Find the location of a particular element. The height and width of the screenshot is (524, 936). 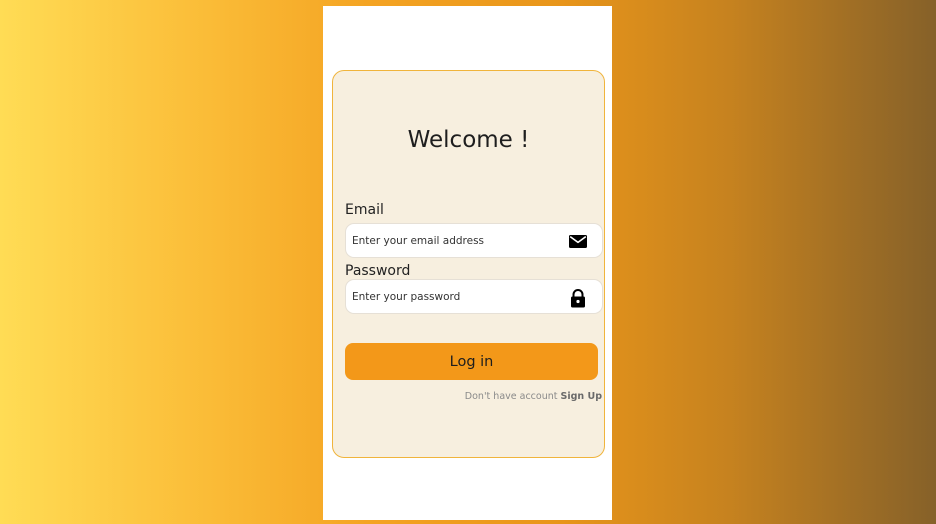

envelope-icon is located at coordinates (578, 242).